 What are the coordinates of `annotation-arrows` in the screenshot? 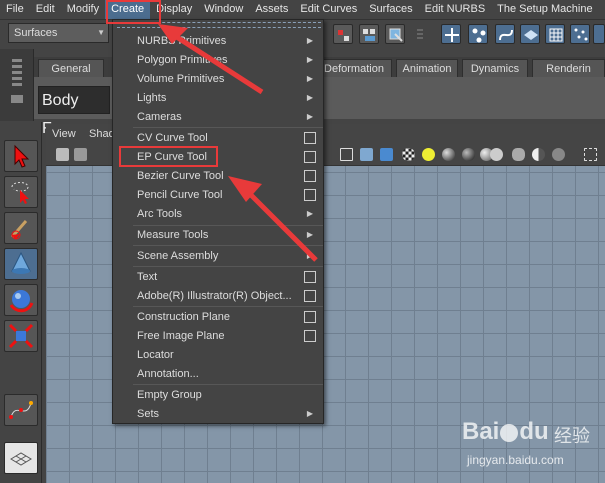 It's located at (238, 143).